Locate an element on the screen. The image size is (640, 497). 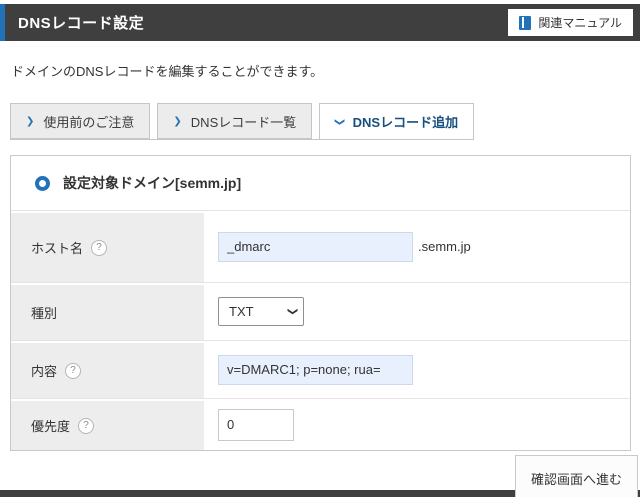
tab-bar: ❯ 使用前のご注意 ❯ DNSレコード一覧 ❯ DNSレコード追加 is located at coordinates (242, 121).